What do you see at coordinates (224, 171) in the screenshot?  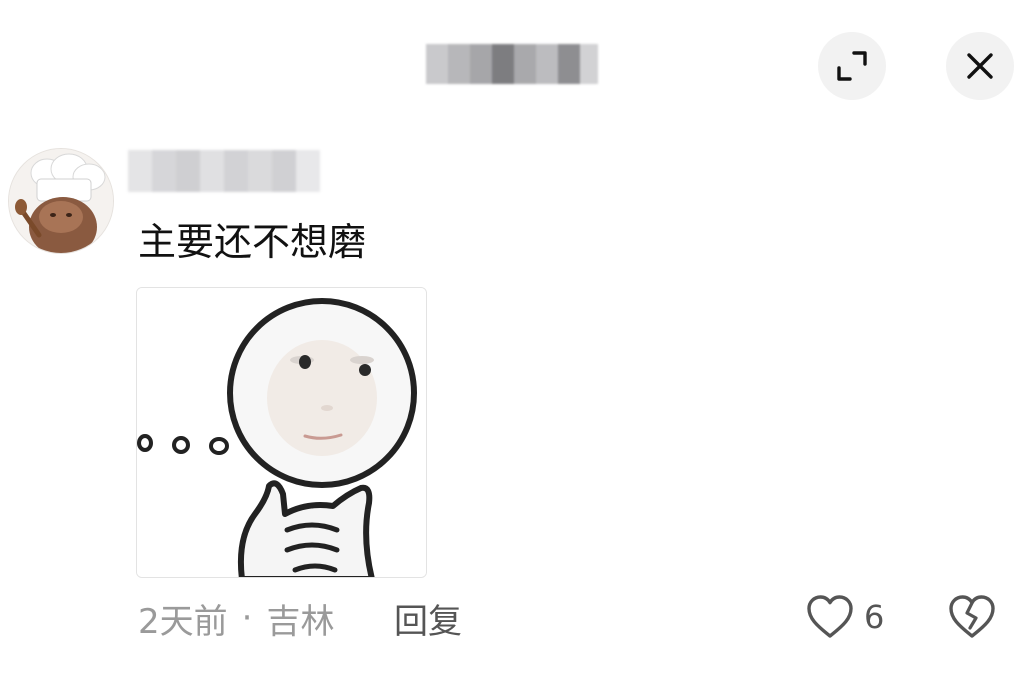 I see `username-blurred` at bounding box center [224, 171].